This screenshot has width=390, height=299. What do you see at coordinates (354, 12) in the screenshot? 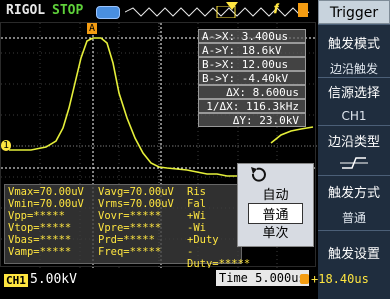
I see `menu-title: Trigger` at bounding box center [354, 12].